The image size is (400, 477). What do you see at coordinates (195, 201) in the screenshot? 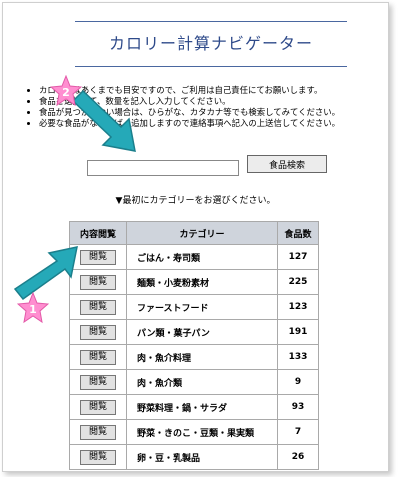
I see `category-instruction: ▼最初にカテゴリーをお選びください。` at bounding box center [195, 201].